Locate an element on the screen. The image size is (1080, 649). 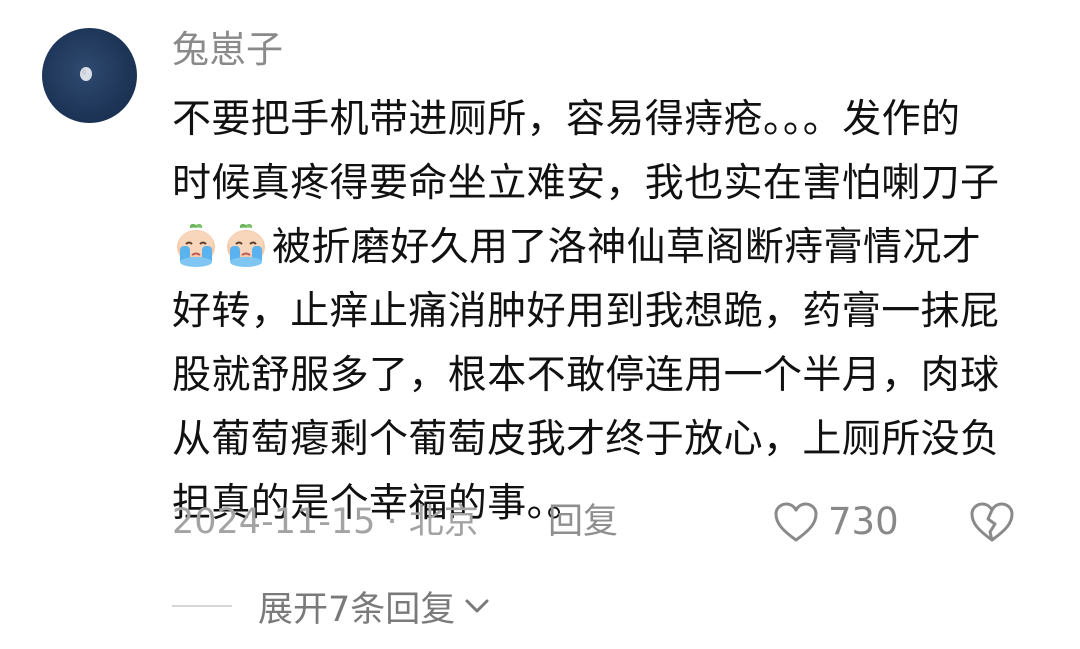
avatar is located at coordinates (89, 75).